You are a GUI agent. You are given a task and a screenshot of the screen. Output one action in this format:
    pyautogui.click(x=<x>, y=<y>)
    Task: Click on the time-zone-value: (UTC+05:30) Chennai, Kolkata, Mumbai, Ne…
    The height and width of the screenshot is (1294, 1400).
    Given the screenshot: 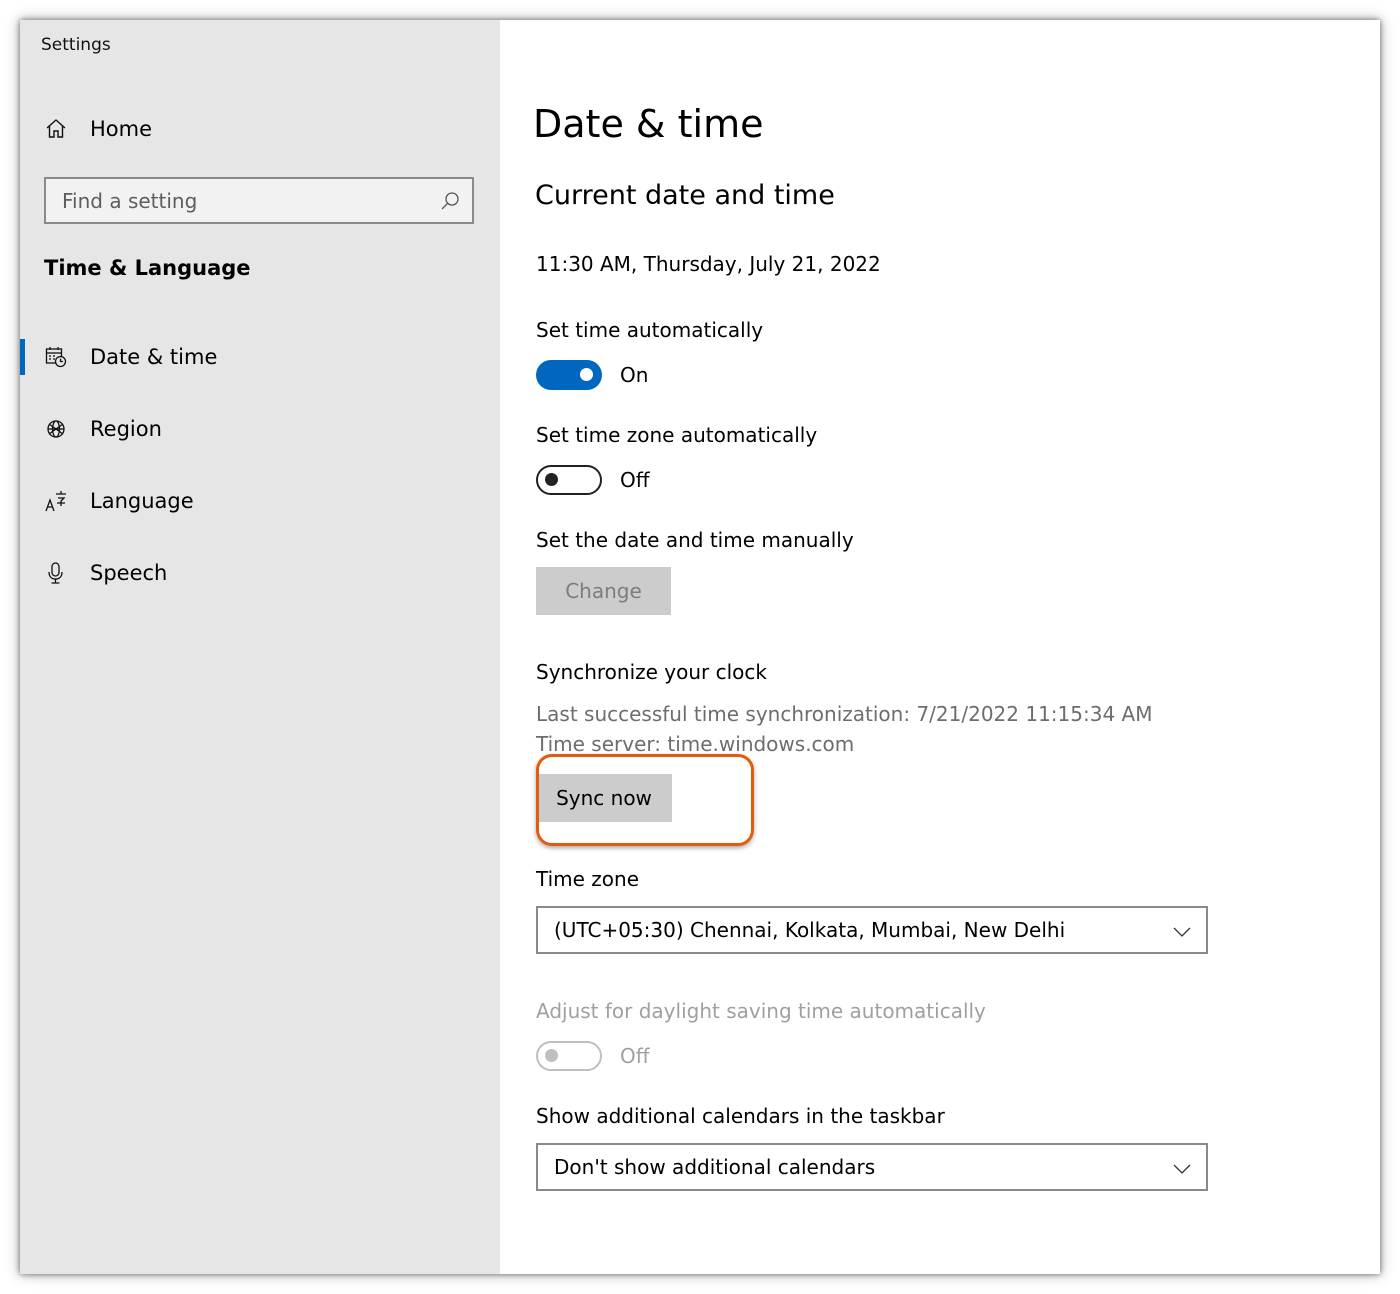 What is the action you would take?
    pyautogui.click(x=810, y=930)
    